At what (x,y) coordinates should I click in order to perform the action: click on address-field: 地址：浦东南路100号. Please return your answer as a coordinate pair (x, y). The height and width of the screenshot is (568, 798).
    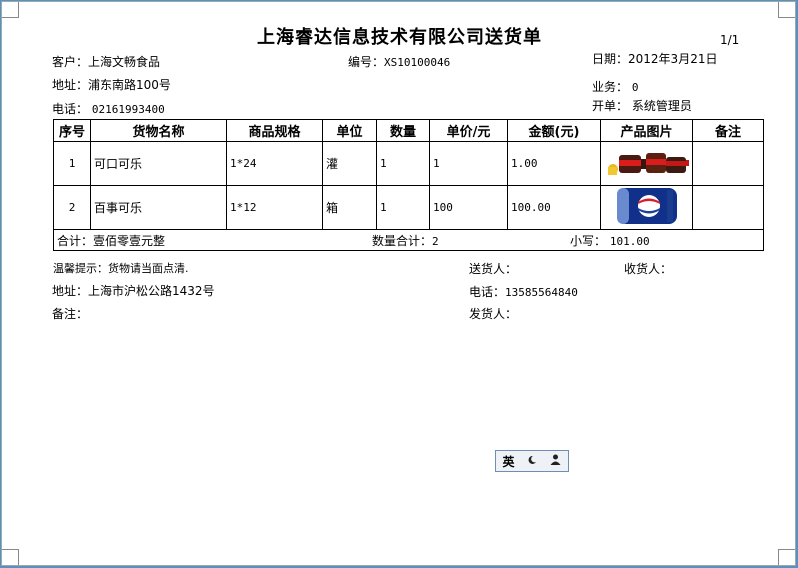
    Looking at the image, I should click on (111, 85).